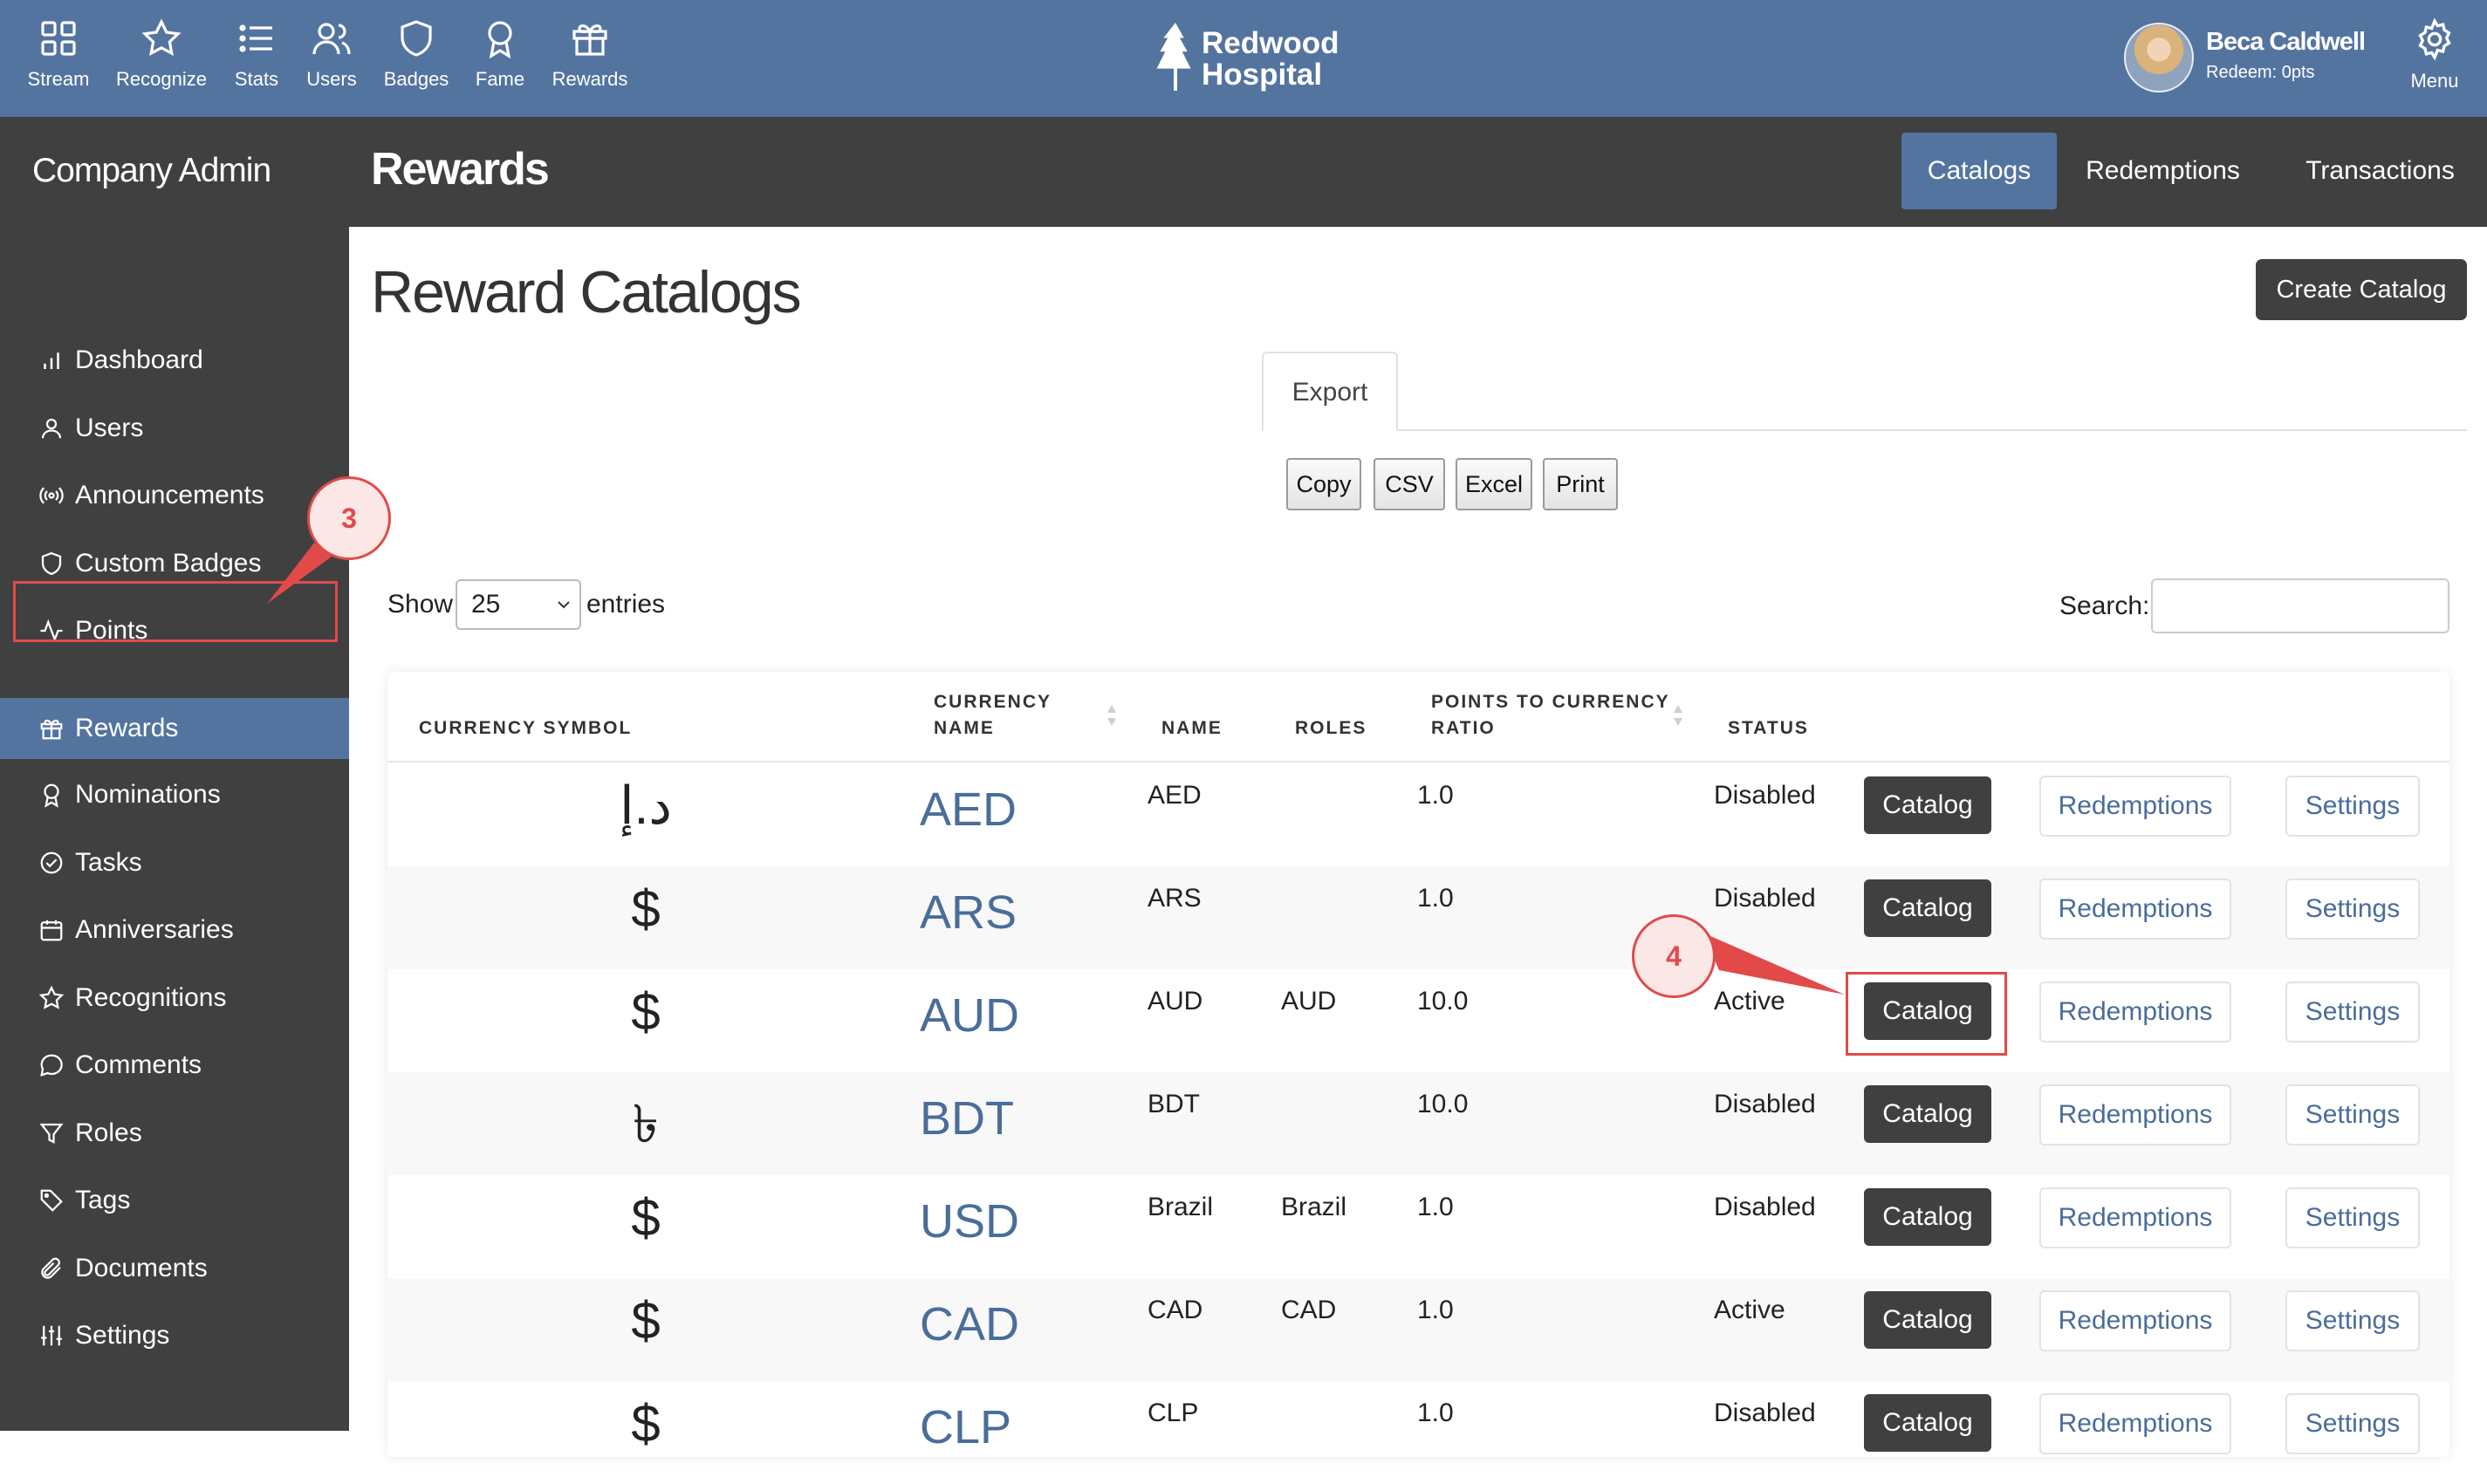 This screenshot has width=2487, height=1484. I want to click on sidebar-item-tags: Tags, so click(174, 1200).